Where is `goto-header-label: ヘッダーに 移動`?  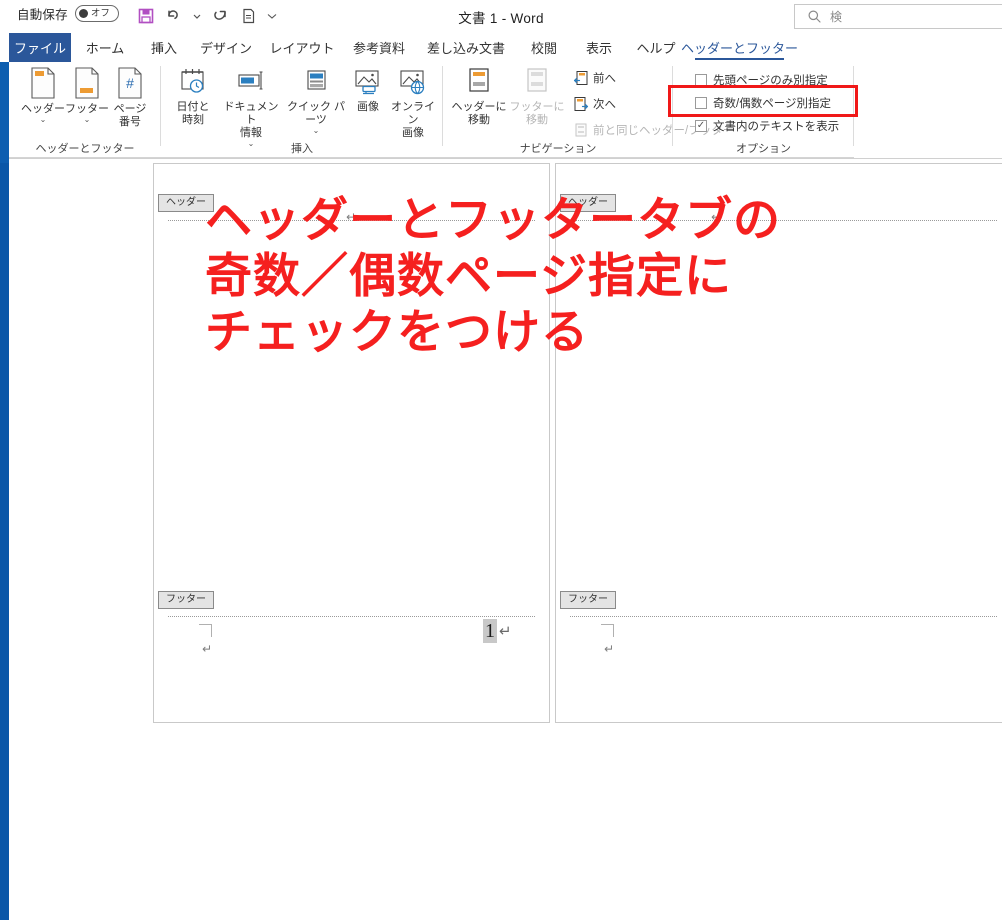 goto-header-label: ヘッダーに 移動 is located at coordinates (479, 113).